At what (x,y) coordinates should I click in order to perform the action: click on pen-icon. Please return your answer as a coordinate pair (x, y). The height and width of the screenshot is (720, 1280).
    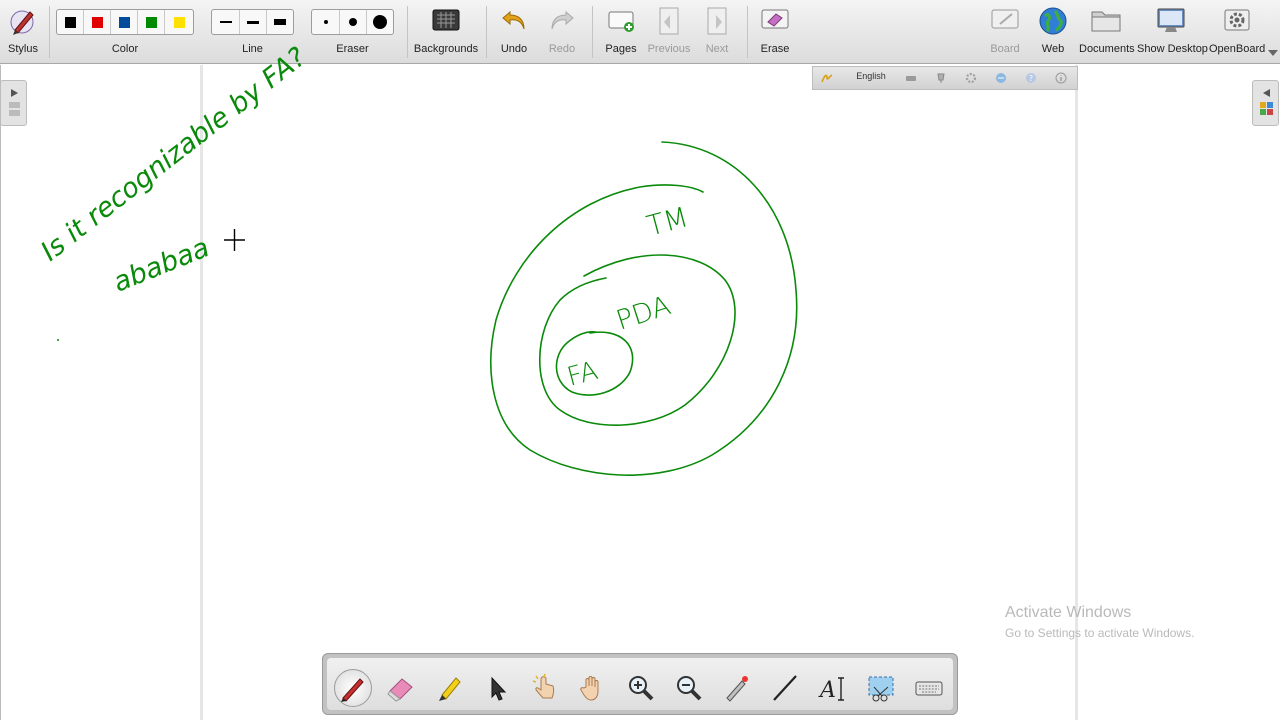
    Looking at the image, I should click on (352, 690).